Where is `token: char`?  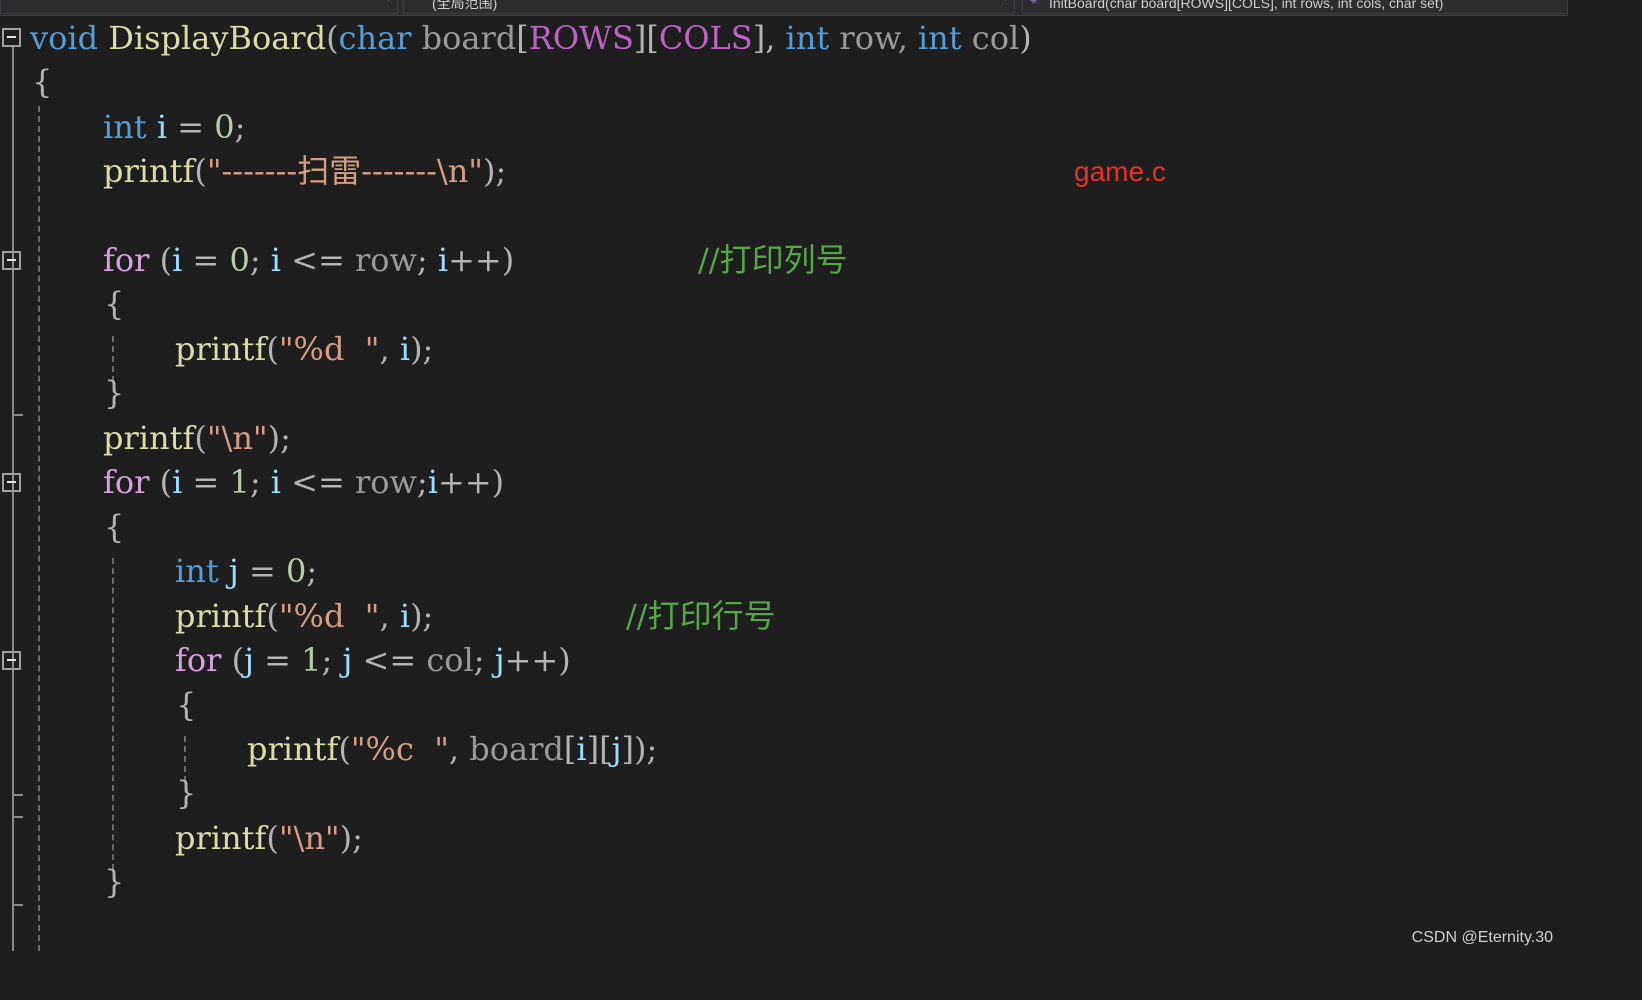
token: char is located at coordinates (375, 38).